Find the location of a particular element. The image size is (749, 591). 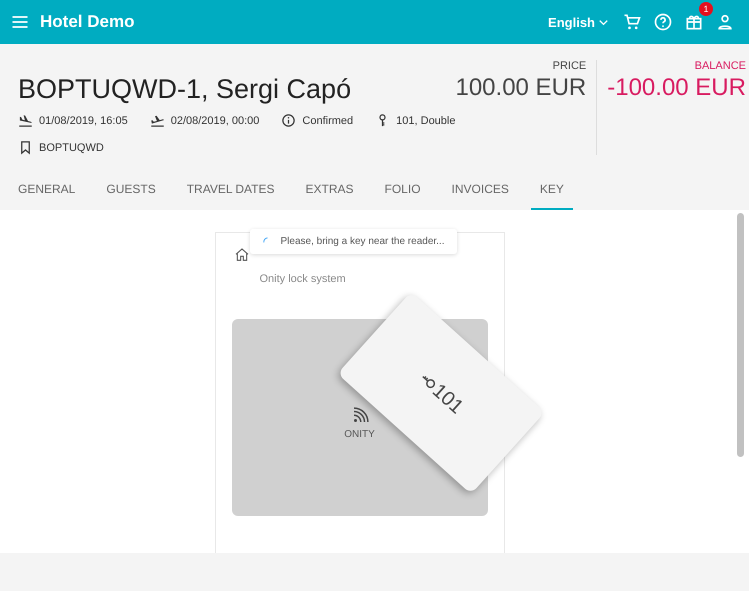

tab: FOLIO is located at coordinates (403, 191).